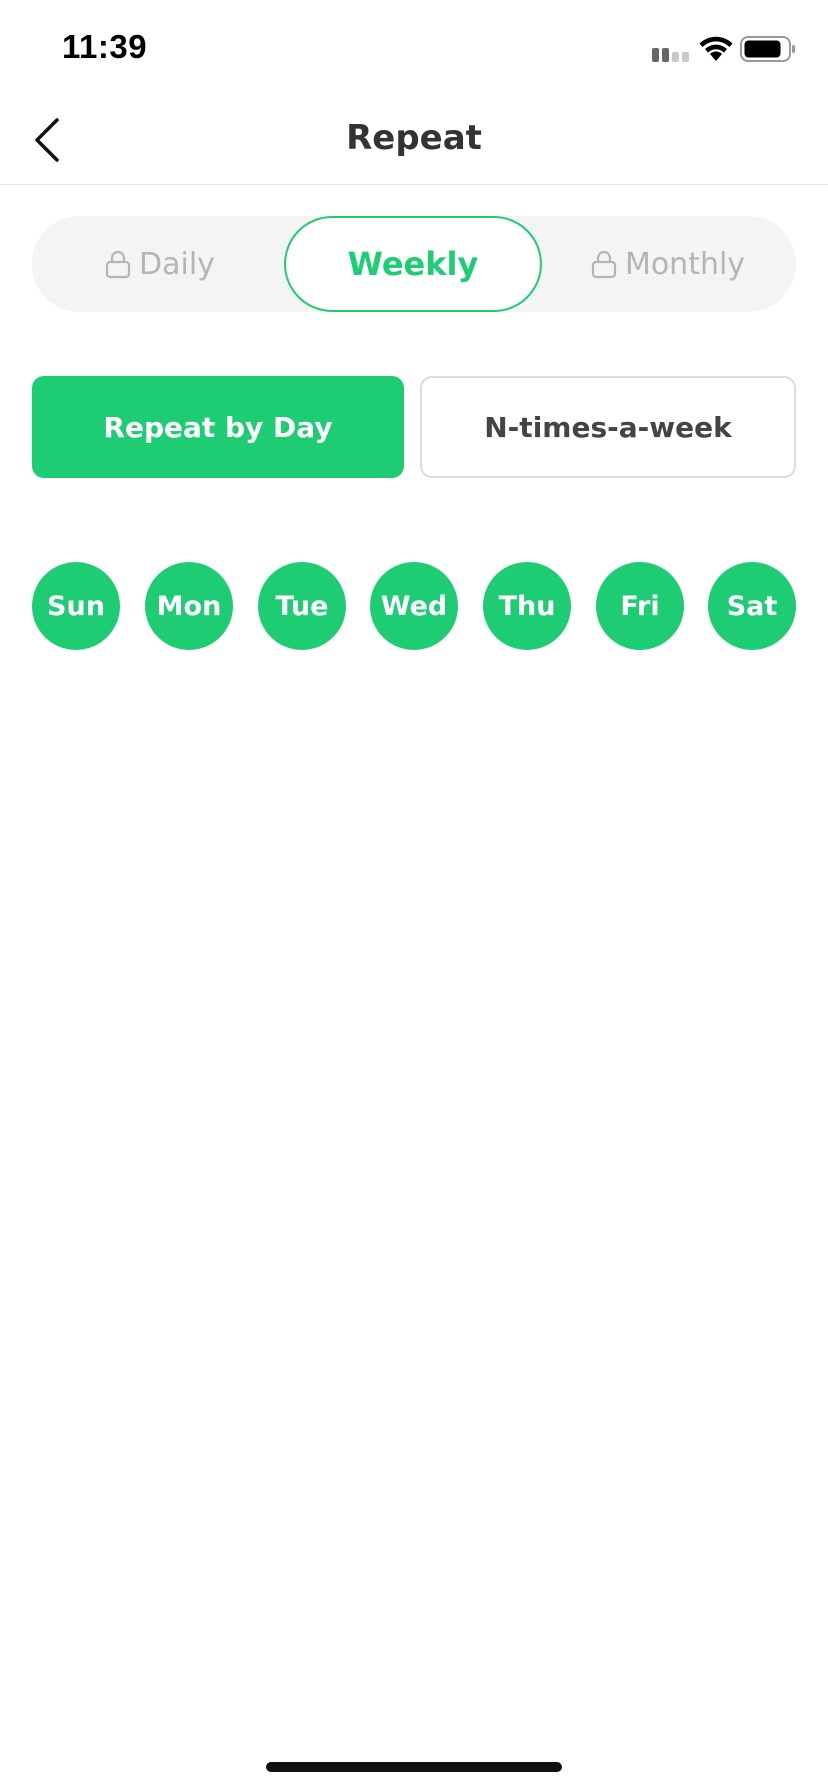  What do you see at coordinates (527, 606) in the screenshot?
I see `day-toggle-thu: Thu` at bounding box center [527, 606].